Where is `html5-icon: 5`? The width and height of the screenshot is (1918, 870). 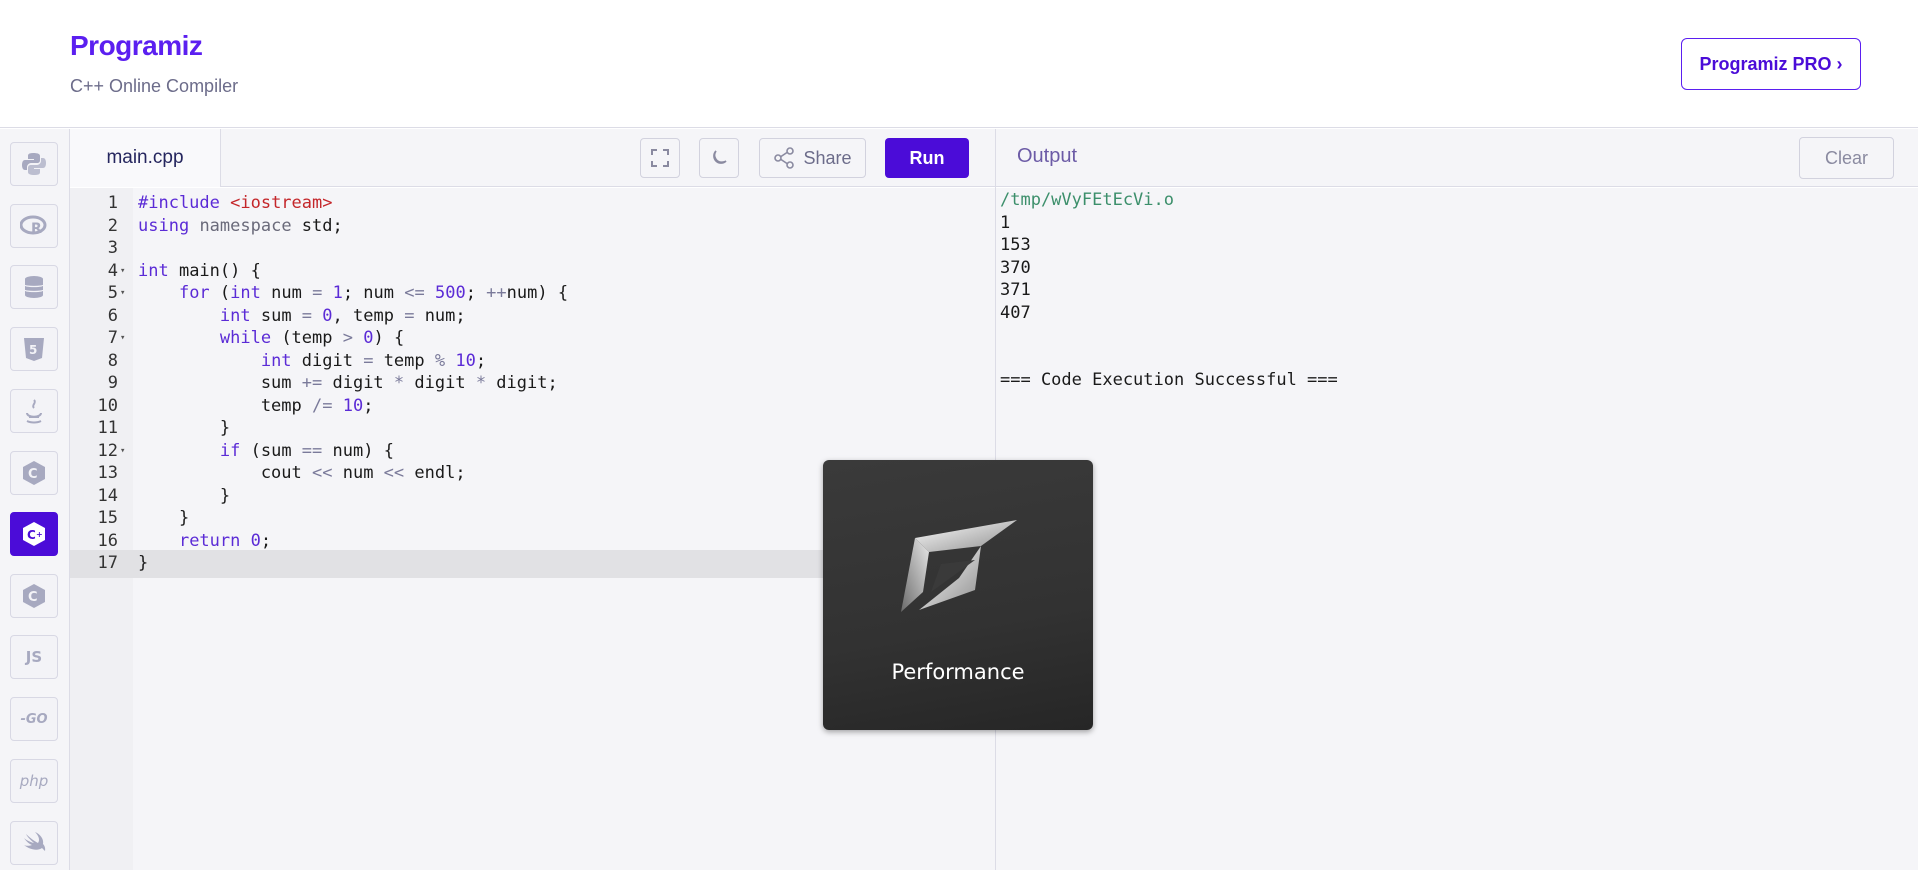
html5-icon: 5 is located at coordinates (34, 349).